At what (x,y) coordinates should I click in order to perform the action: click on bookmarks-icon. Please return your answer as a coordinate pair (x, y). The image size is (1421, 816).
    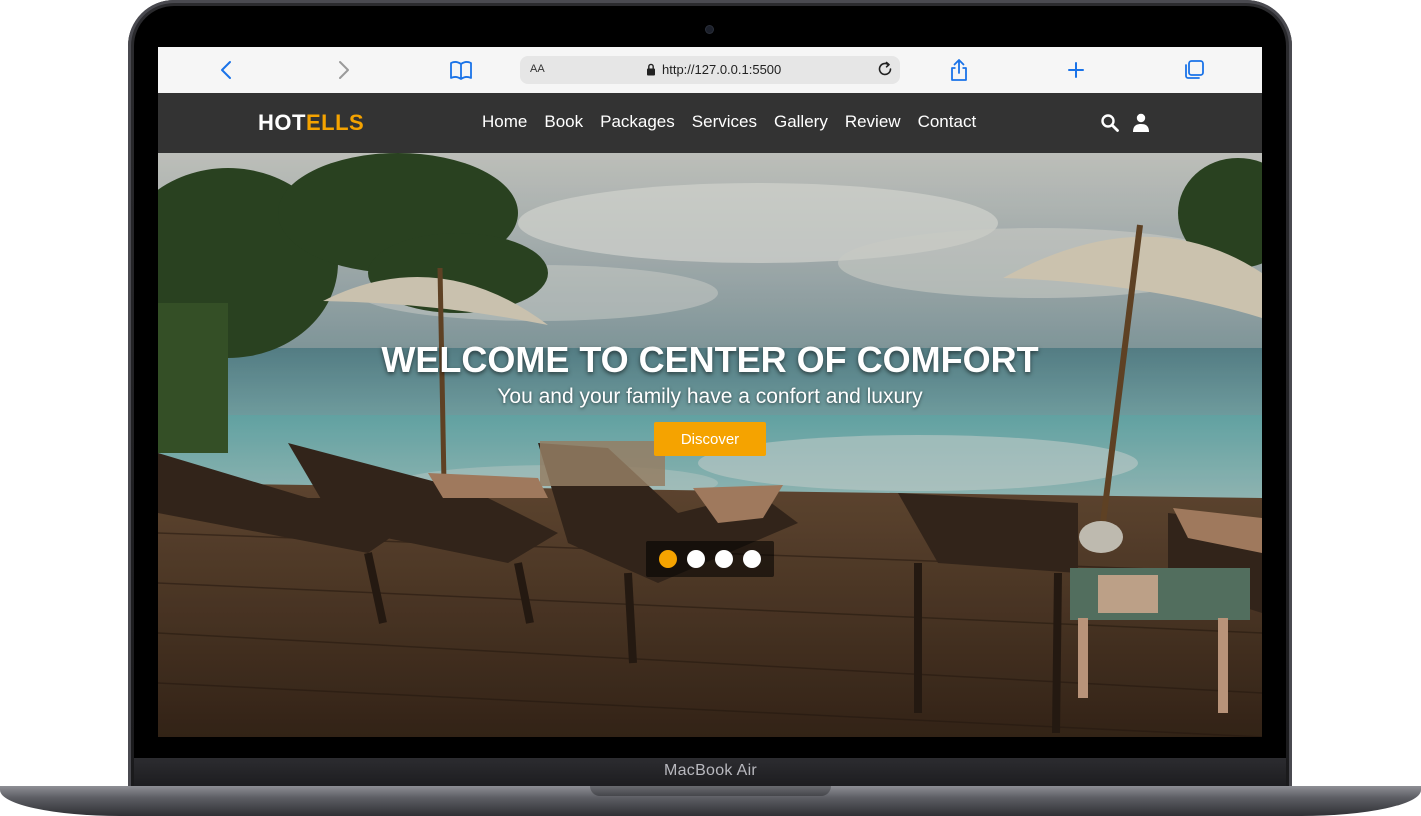
    Looking at the image, I should click on (461, 70).